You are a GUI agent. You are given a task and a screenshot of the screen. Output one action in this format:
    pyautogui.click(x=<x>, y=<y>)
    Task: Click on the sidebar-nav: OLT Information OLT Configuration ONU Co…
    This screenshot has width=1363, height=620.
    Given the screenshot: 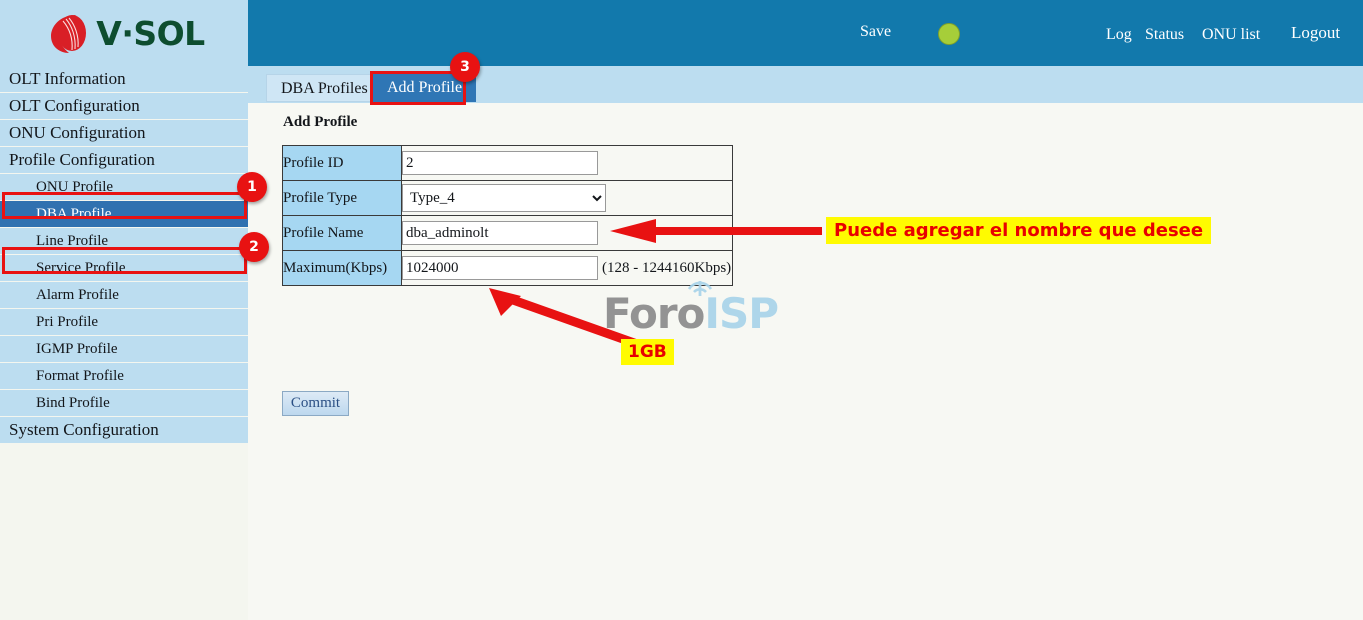 What is the action you would take?
    pyautogui.click(x=124, y=255)
    